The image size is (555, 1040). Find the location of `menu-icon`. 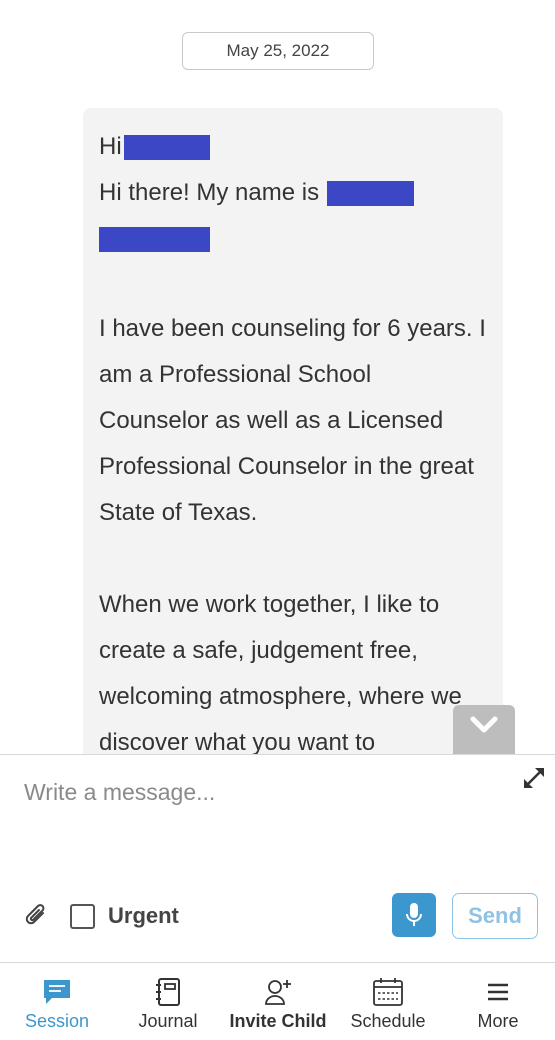

menu-icon is located at coordinates (498, 992).